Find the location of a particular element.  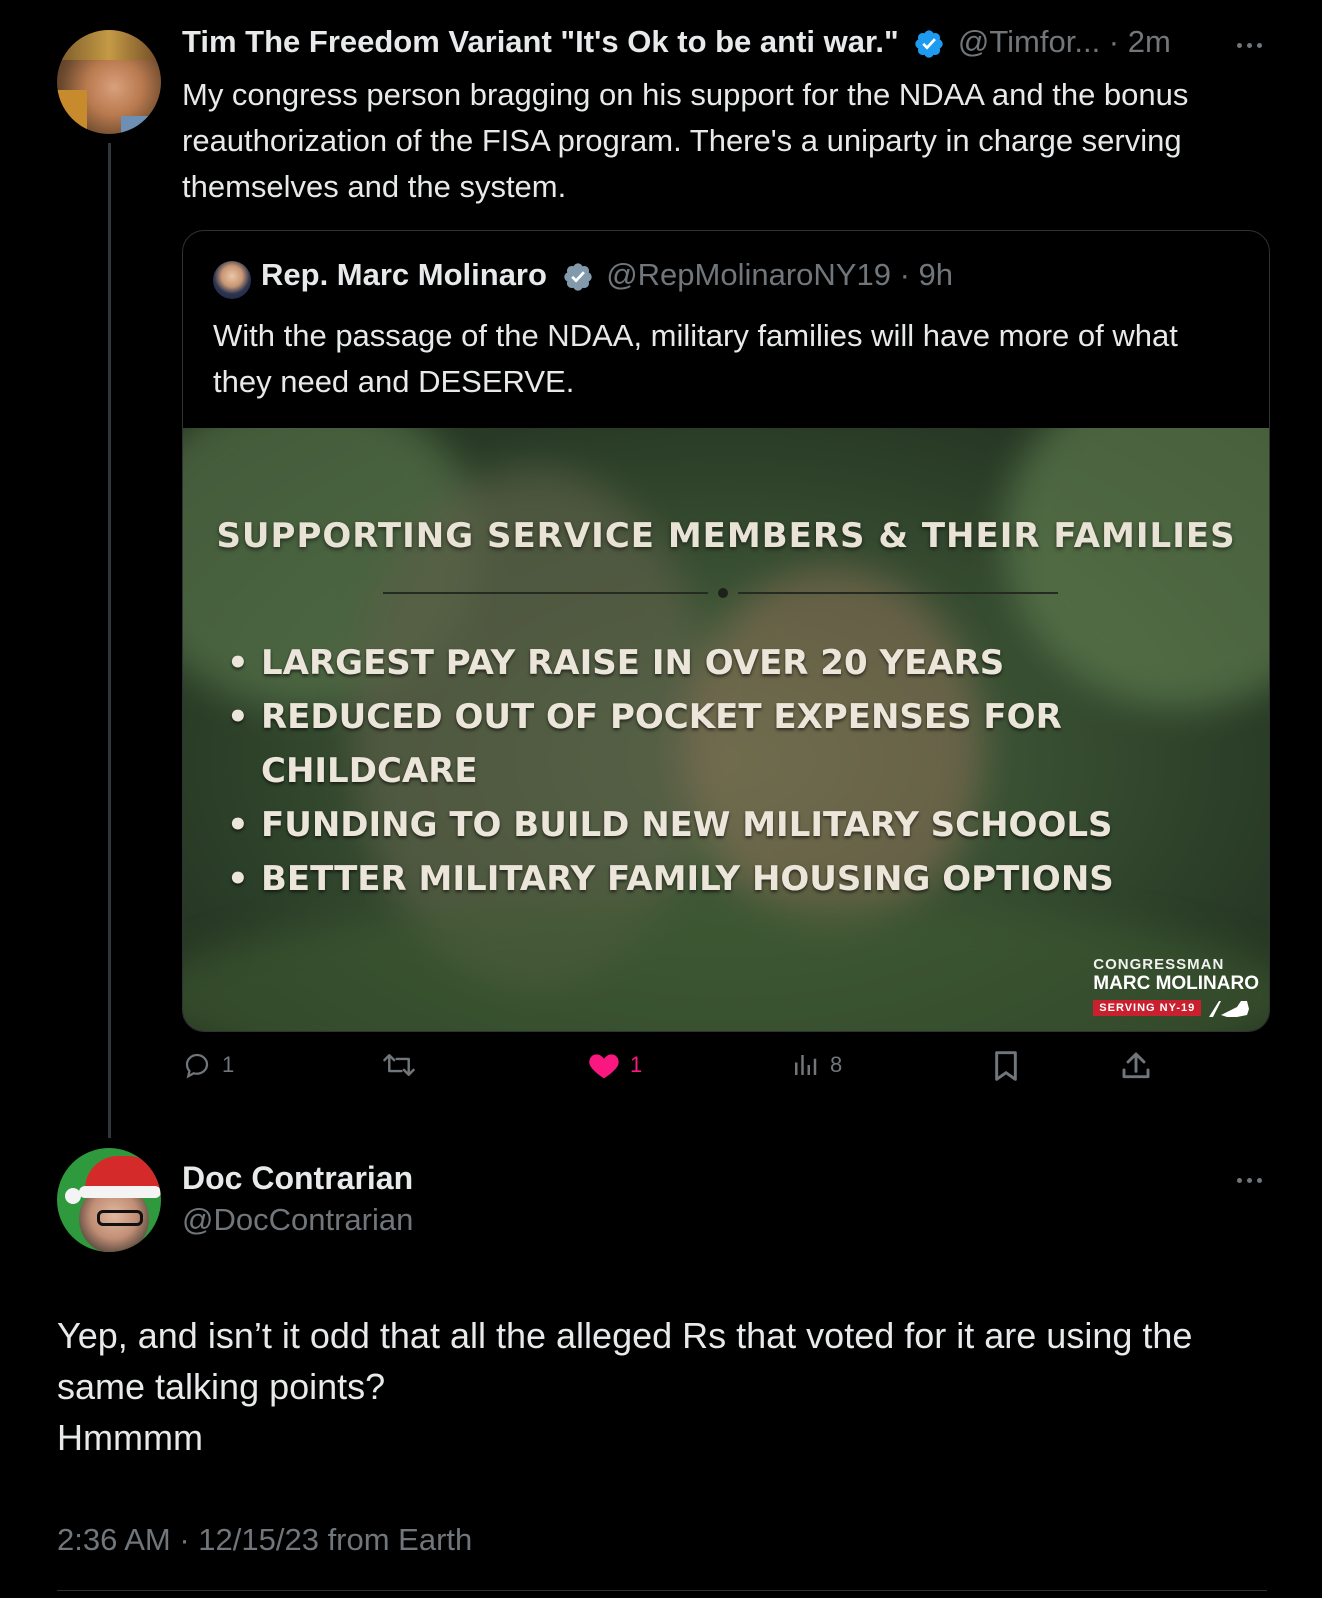

bookmark-icon is located at coordinates (1006, 1066).